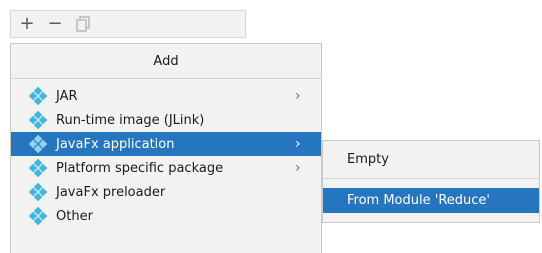  What do you see at coordinates (130, 120) in the screenshot?
I see `menu-item-label: Run-time image (JLink)` at bounding box center [130, 120].